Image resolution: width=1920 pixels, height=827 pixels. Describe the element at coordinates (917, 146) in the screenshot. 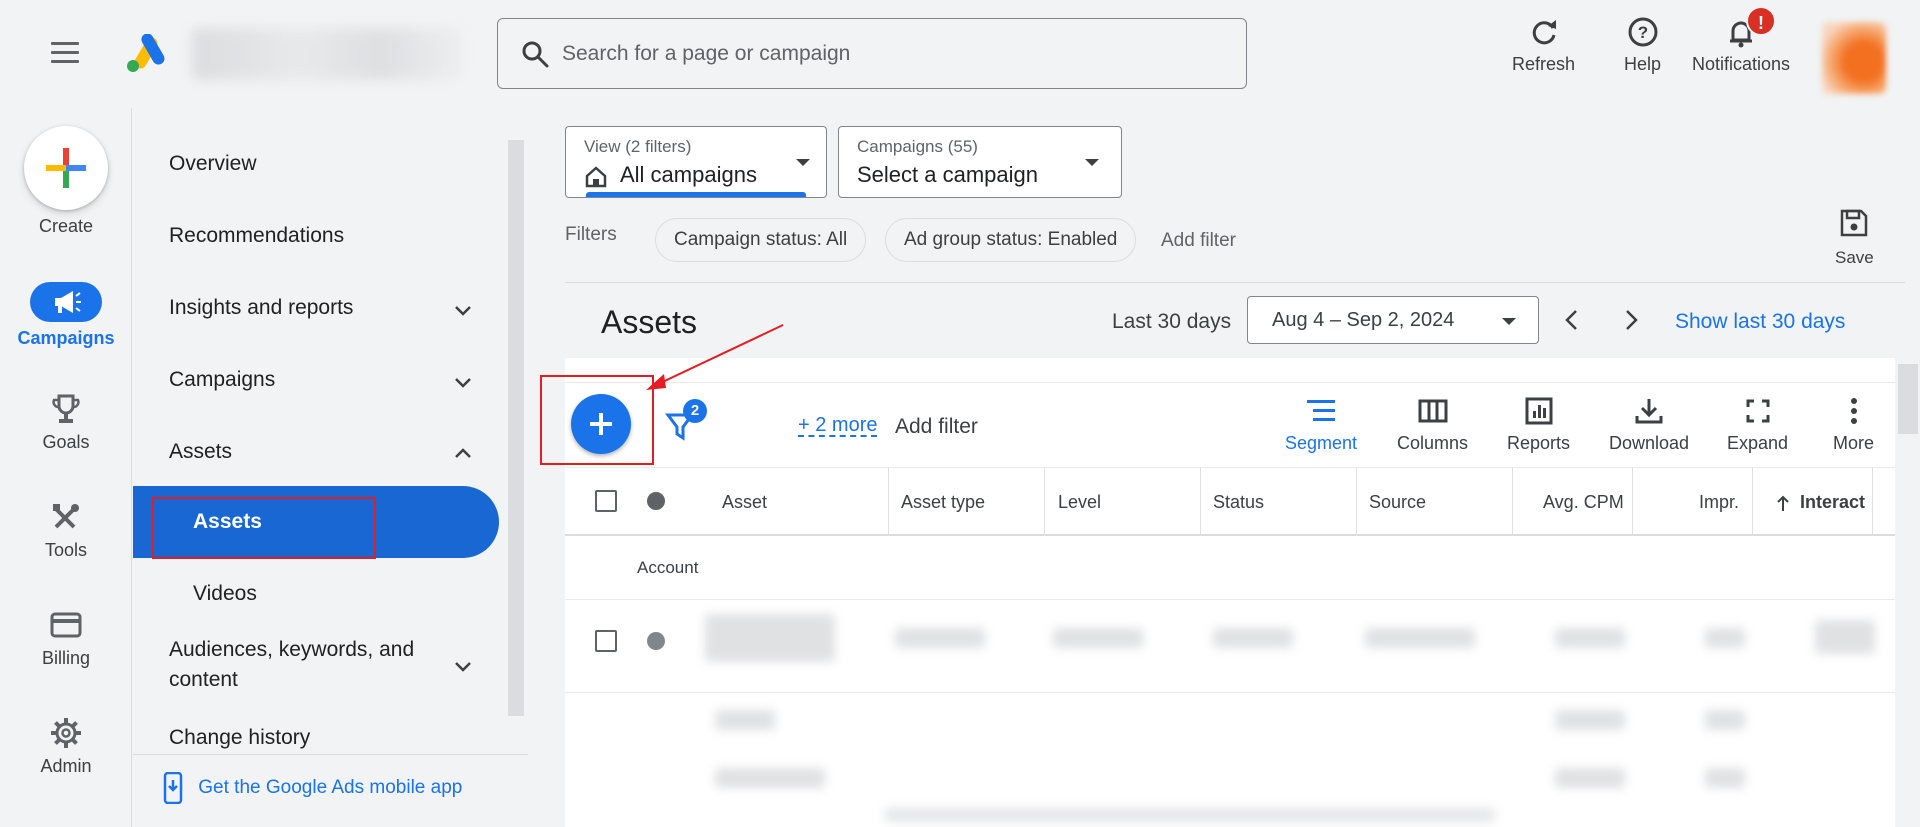

I see `campaign-filter-label: Campaigns (55)` at that location.